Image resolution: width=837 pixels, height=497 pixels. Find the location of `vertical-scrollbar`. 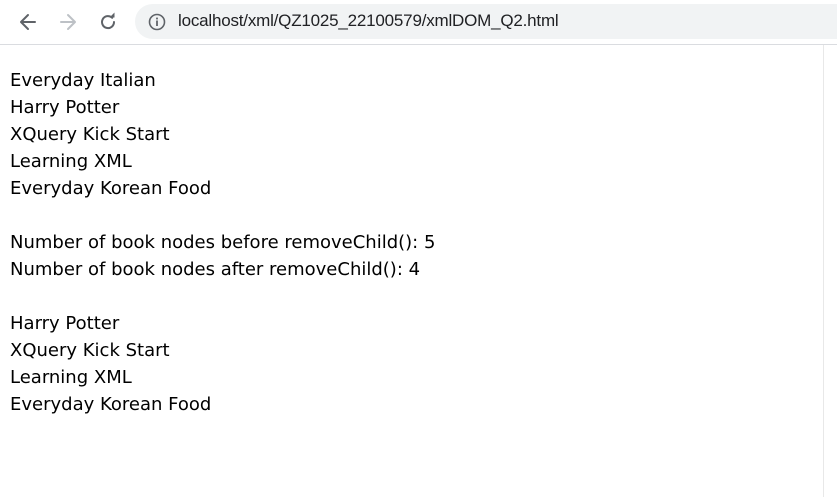

vertical-scrollbar is located at coordinates (830, 271).